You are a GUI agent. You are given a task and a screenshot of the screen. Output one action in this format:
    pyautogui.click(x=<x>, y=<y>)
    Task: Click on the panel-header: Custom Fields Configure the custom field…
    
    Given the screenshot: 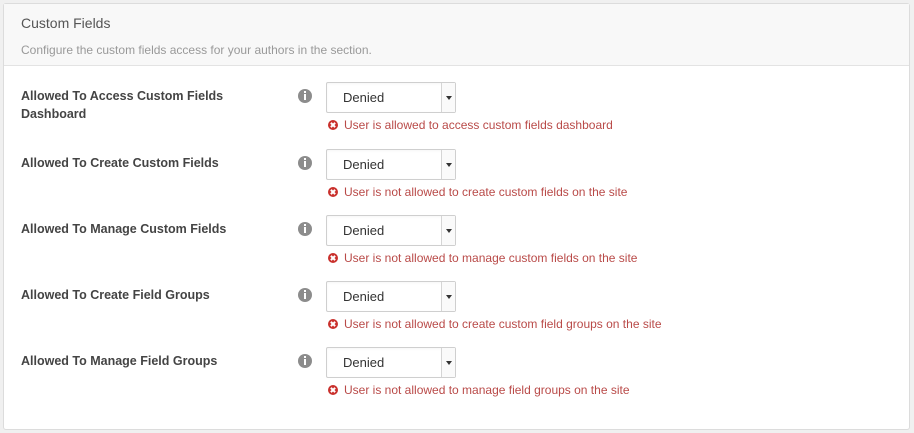 What is the action you would take?
    pyautogui.click(x=456, y=35)
    